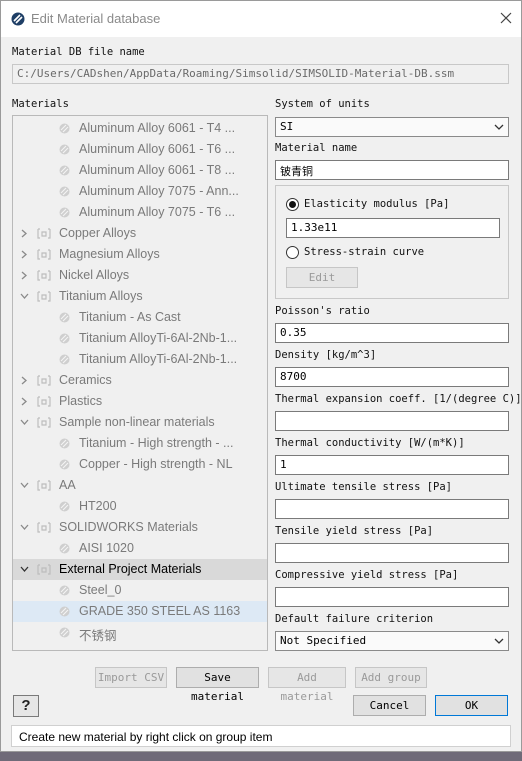  What do you see at coordinates (389, 705) in the screenshot?
I see `cancel-button: Cancel` at bounding box center [389, 705].